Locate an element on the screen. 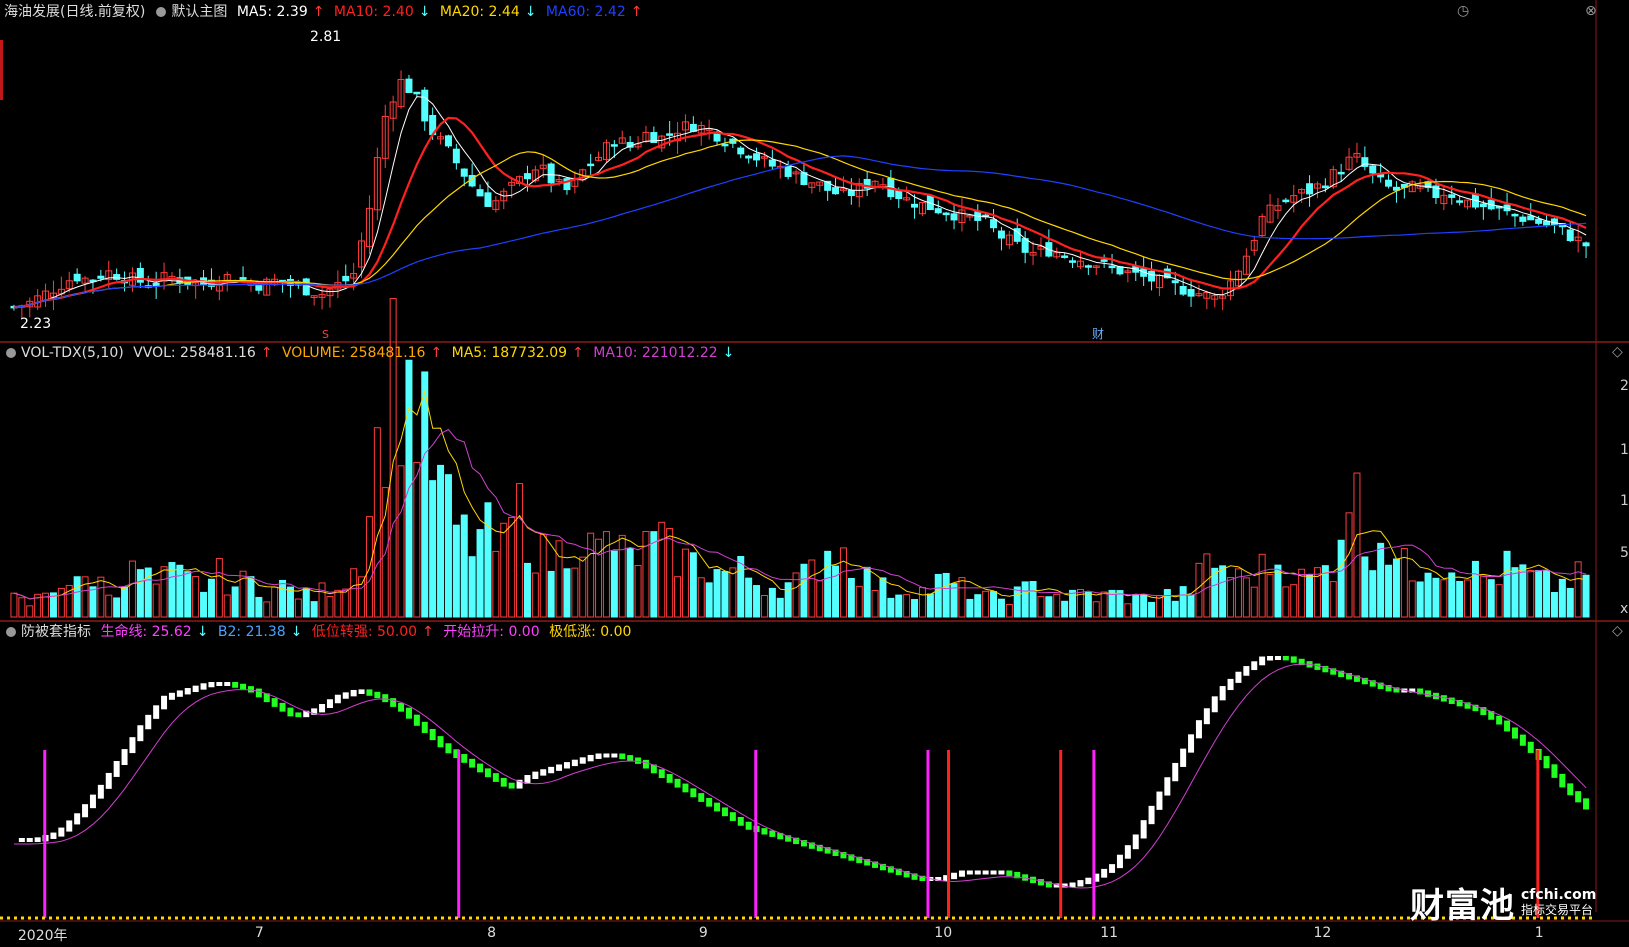  watermark-text: cfchi.com 指标交易平台 is located at coordinates (1559, 901).